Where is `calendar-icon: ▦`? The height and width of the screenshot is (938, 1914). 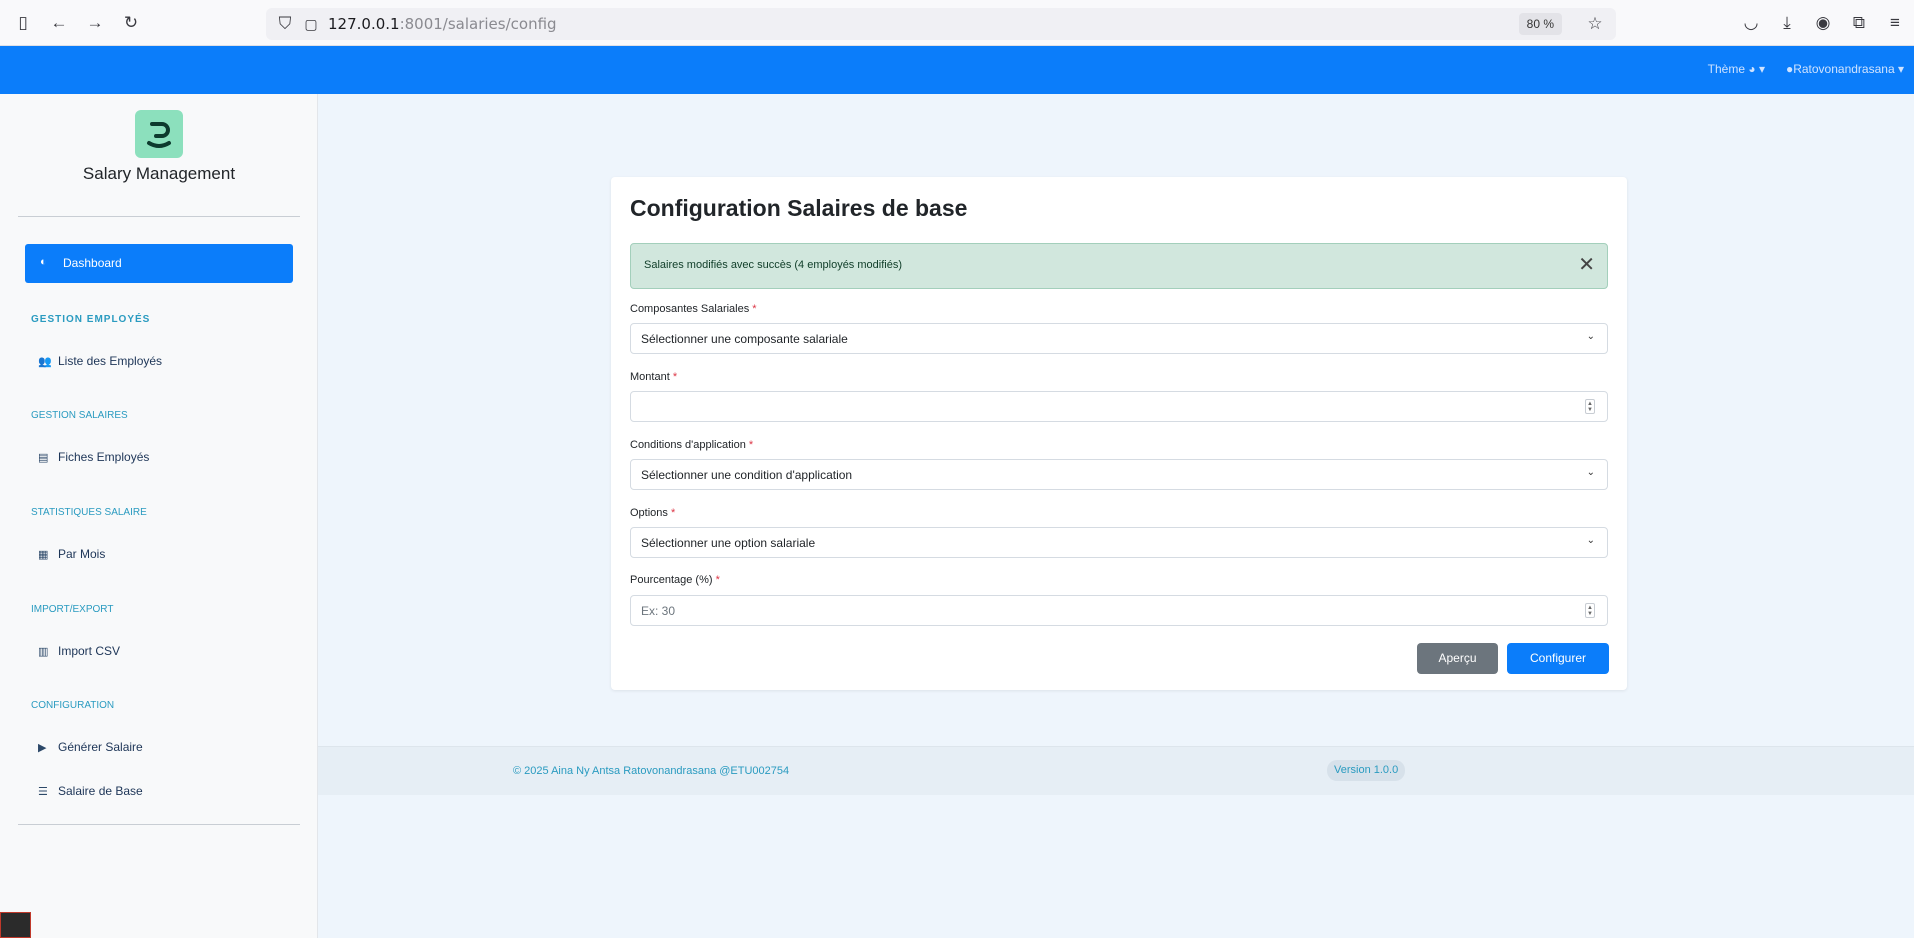 calendar-icon: ▦ is located at coordinates (43, 555).